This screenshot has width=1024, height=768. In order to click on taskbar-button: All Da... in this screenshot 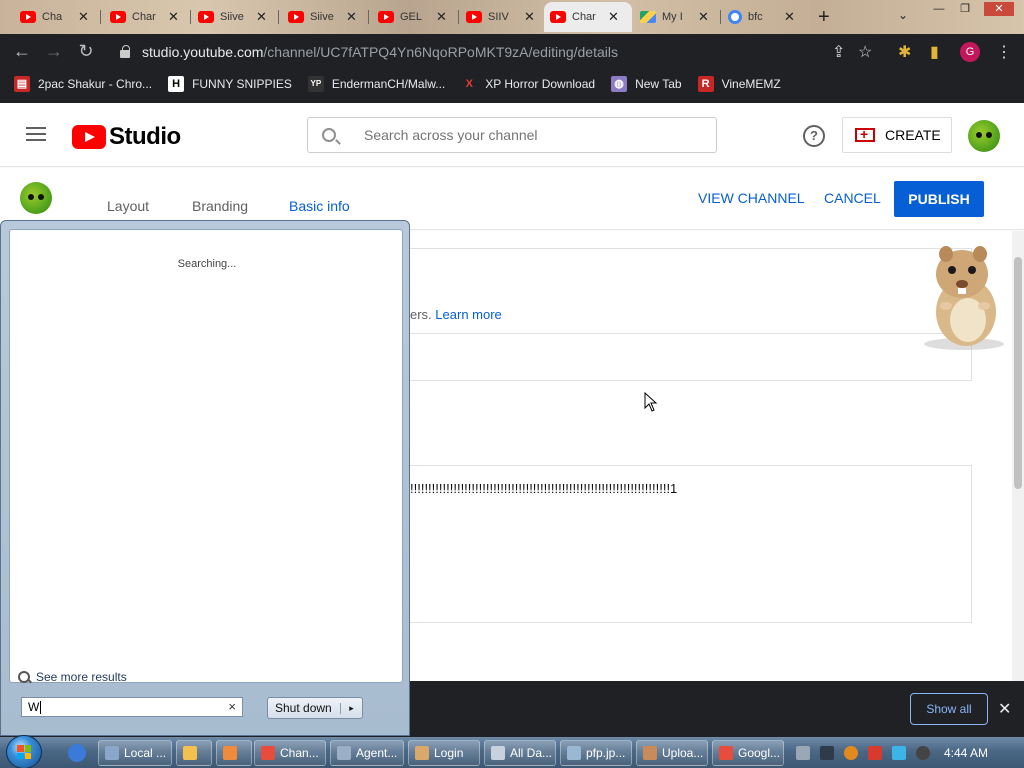, I will do `click(520, 753)`.